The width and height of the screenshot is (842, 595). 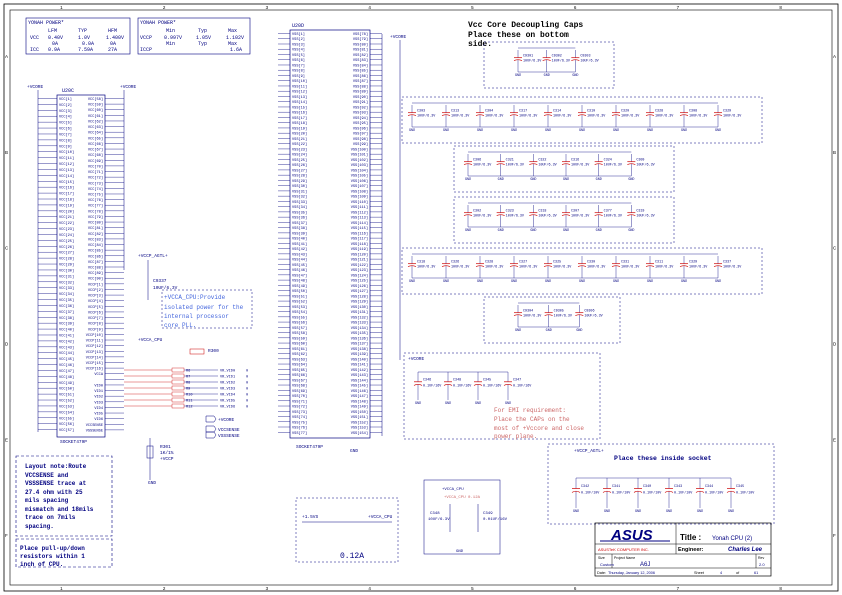 I want to click on u20c-pin-label: VID3, so click(x=98, y=403).